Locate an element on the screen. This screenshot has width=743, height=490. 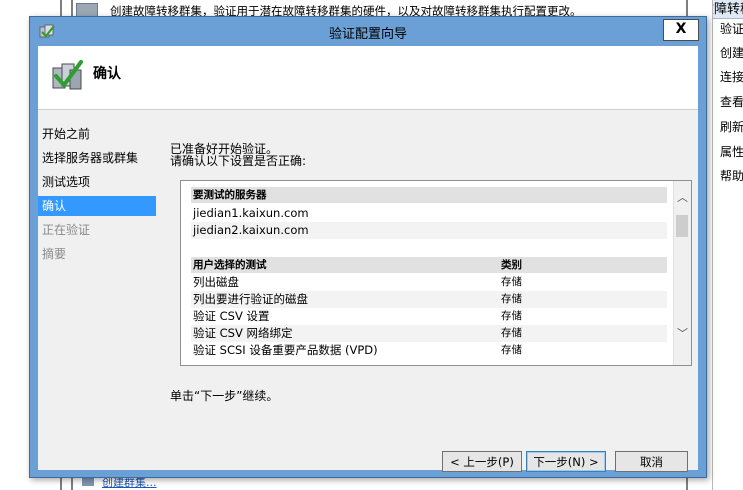
step-validating: 正在验证 is located at coordinates (66, 230).